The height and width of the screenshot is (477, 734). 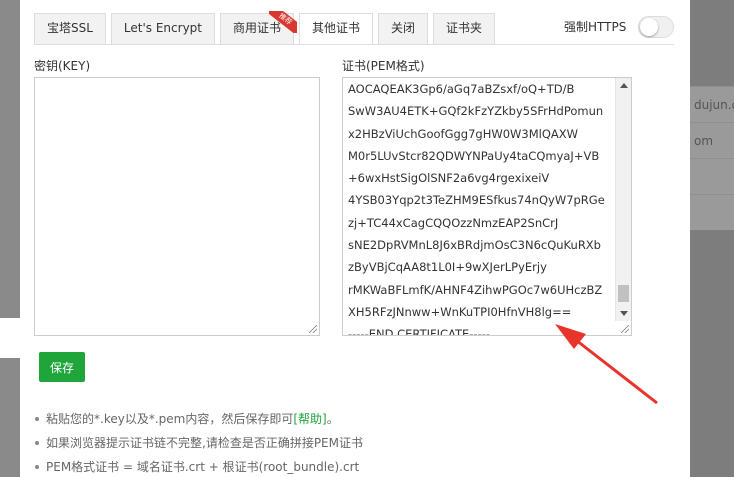 What do you see at coordinates (332, 419) in the screenshot?
I see `tip-text: 。` at bounding box center [332, 419].